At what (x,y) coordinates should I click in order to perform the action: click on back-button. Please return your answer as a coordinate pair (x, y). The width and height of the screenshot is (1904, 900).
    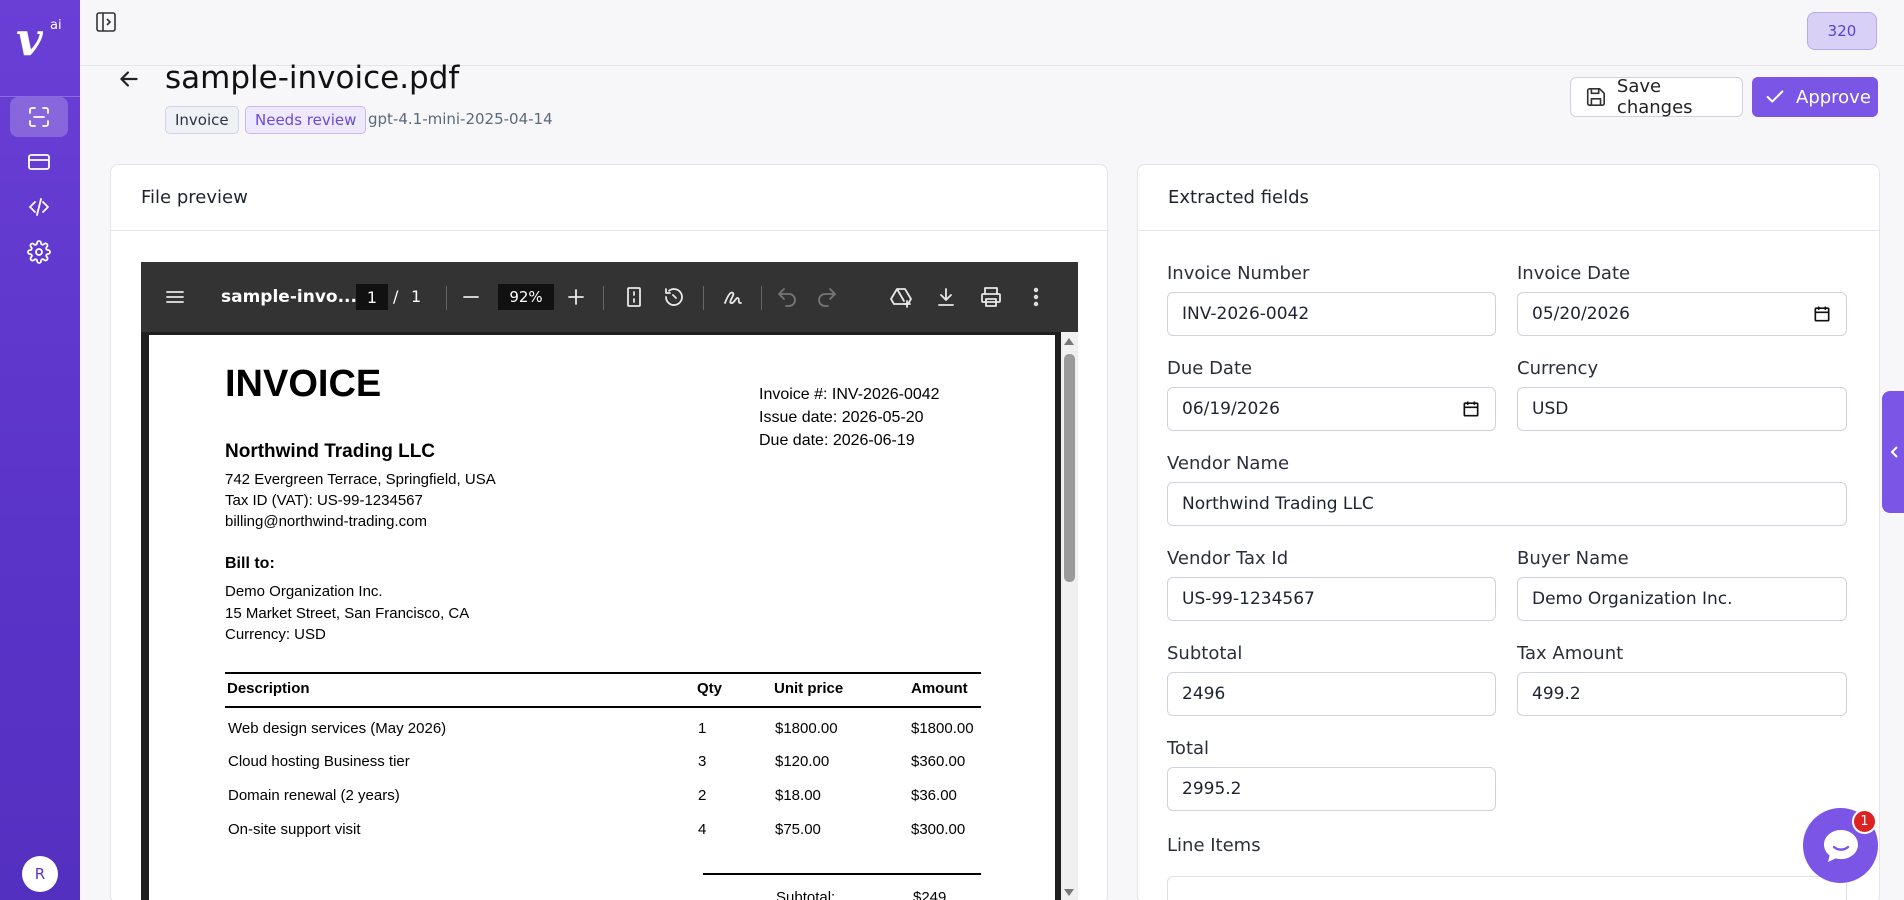
    Looking at the image, I should click on (131, 81).